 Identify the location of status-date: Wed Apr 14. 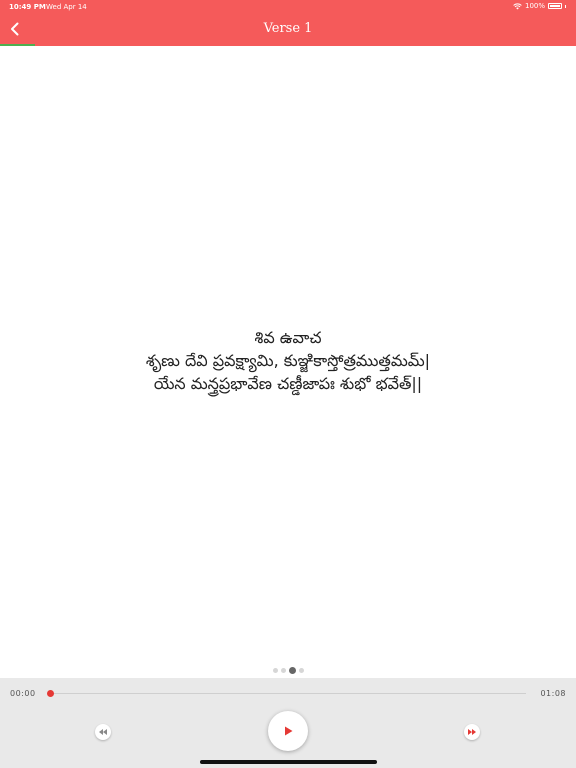
(66, 7).